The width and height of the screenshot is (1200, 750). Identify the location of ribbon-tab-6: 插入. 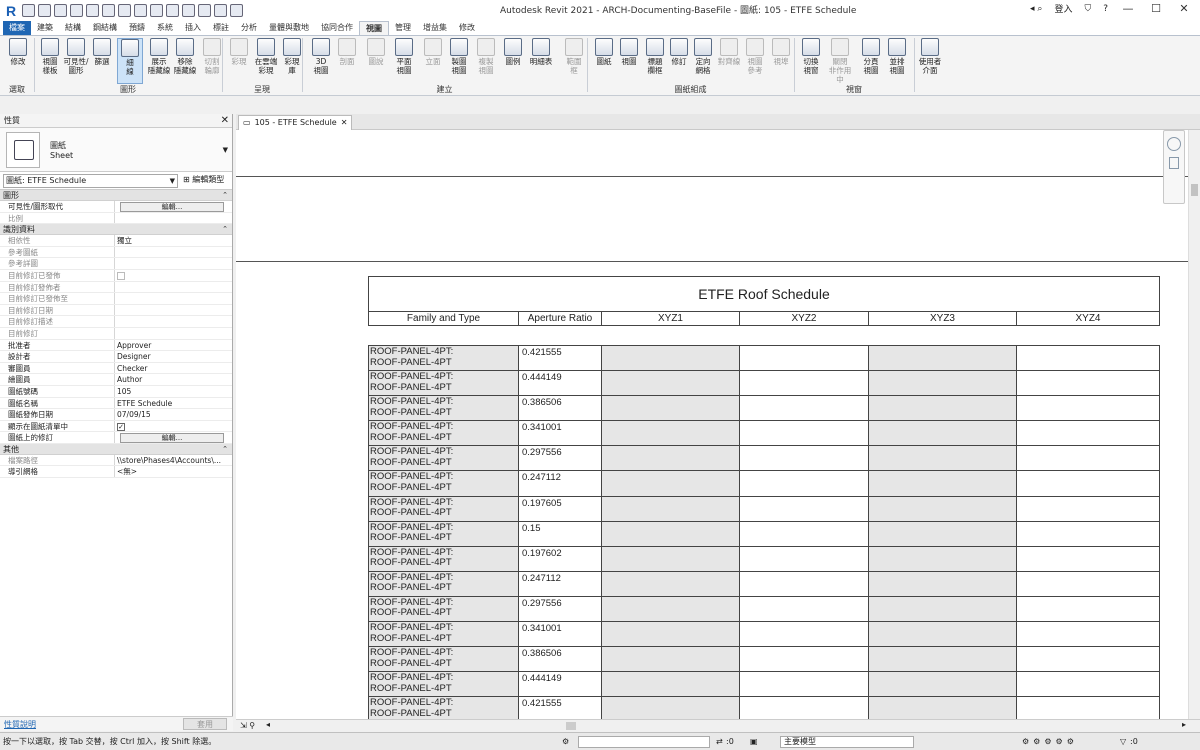
(193, 28).